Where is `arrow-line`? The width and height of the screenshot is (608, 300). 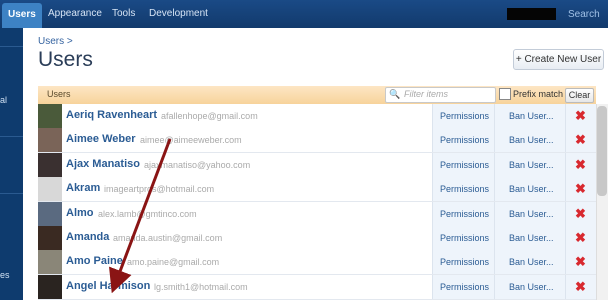 arrow-line is located at coordinates (140, 216).